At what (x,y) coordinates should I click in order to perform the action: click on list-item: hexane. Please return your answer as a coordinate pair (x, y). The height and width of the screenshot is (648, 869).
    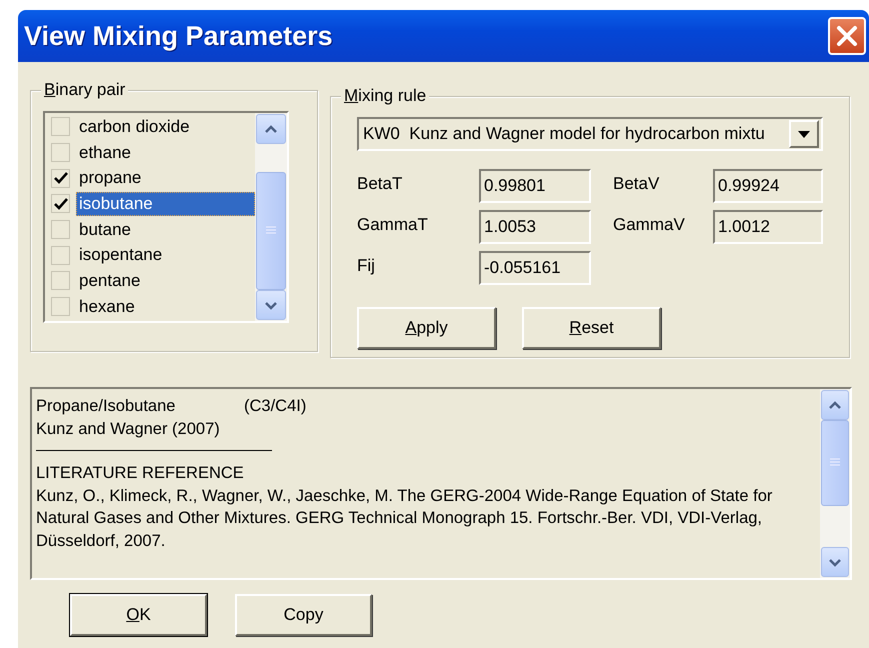
    Looking at the image, I should click on (107, 306).